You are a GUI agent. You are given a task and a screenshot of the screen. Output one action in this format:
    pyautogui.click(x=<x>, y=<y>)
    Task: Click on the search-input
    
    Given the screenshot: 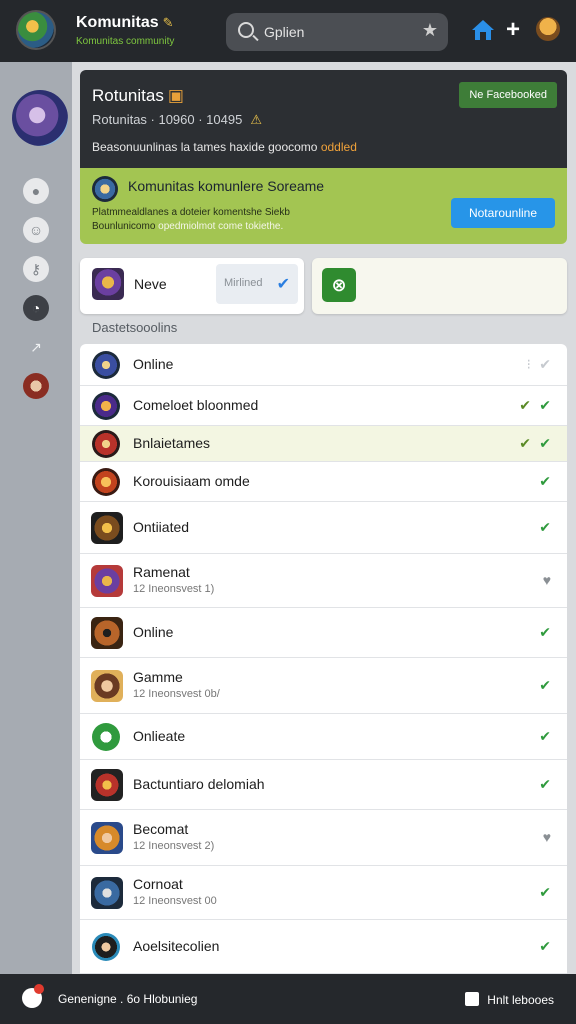 What is the action you would take?
    pyautogui.click(x=339, y=32)
    